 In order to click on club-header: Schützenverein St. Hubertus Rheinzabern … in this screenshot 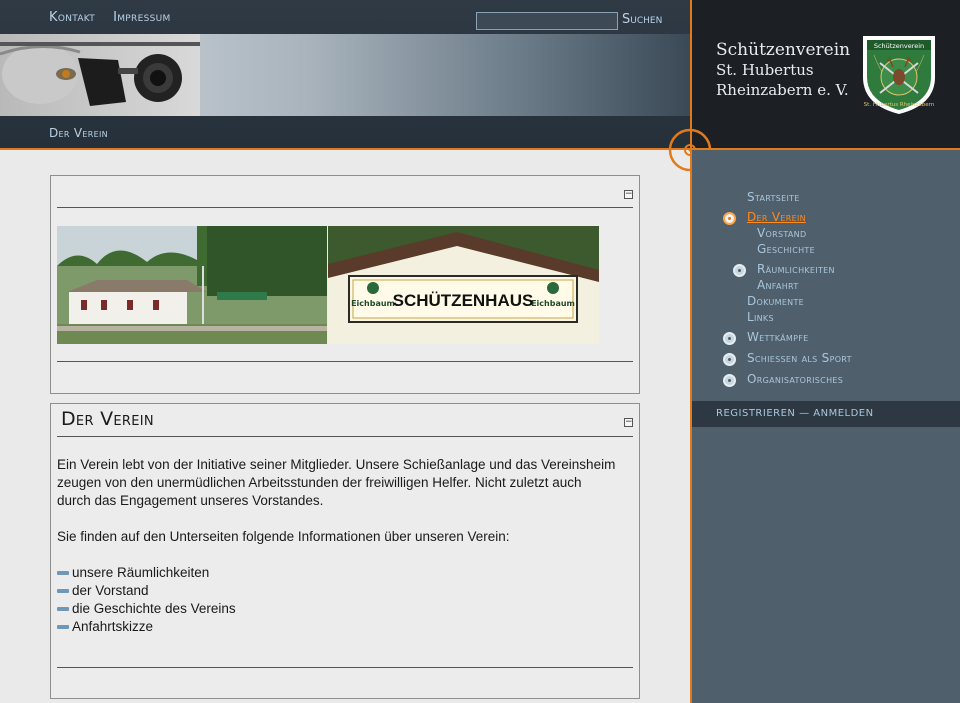, I will do `click(825, 75)`.